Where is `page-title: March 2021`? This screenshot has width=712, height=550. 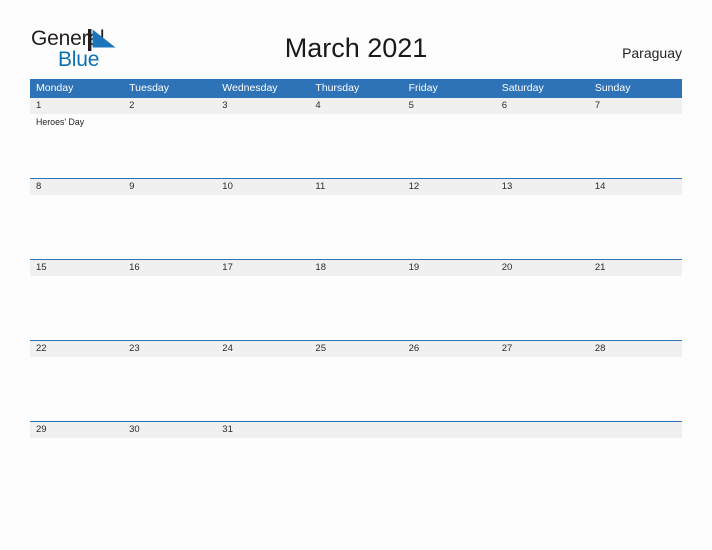
page-title: March 2021 is located at coordinates (356, 48).